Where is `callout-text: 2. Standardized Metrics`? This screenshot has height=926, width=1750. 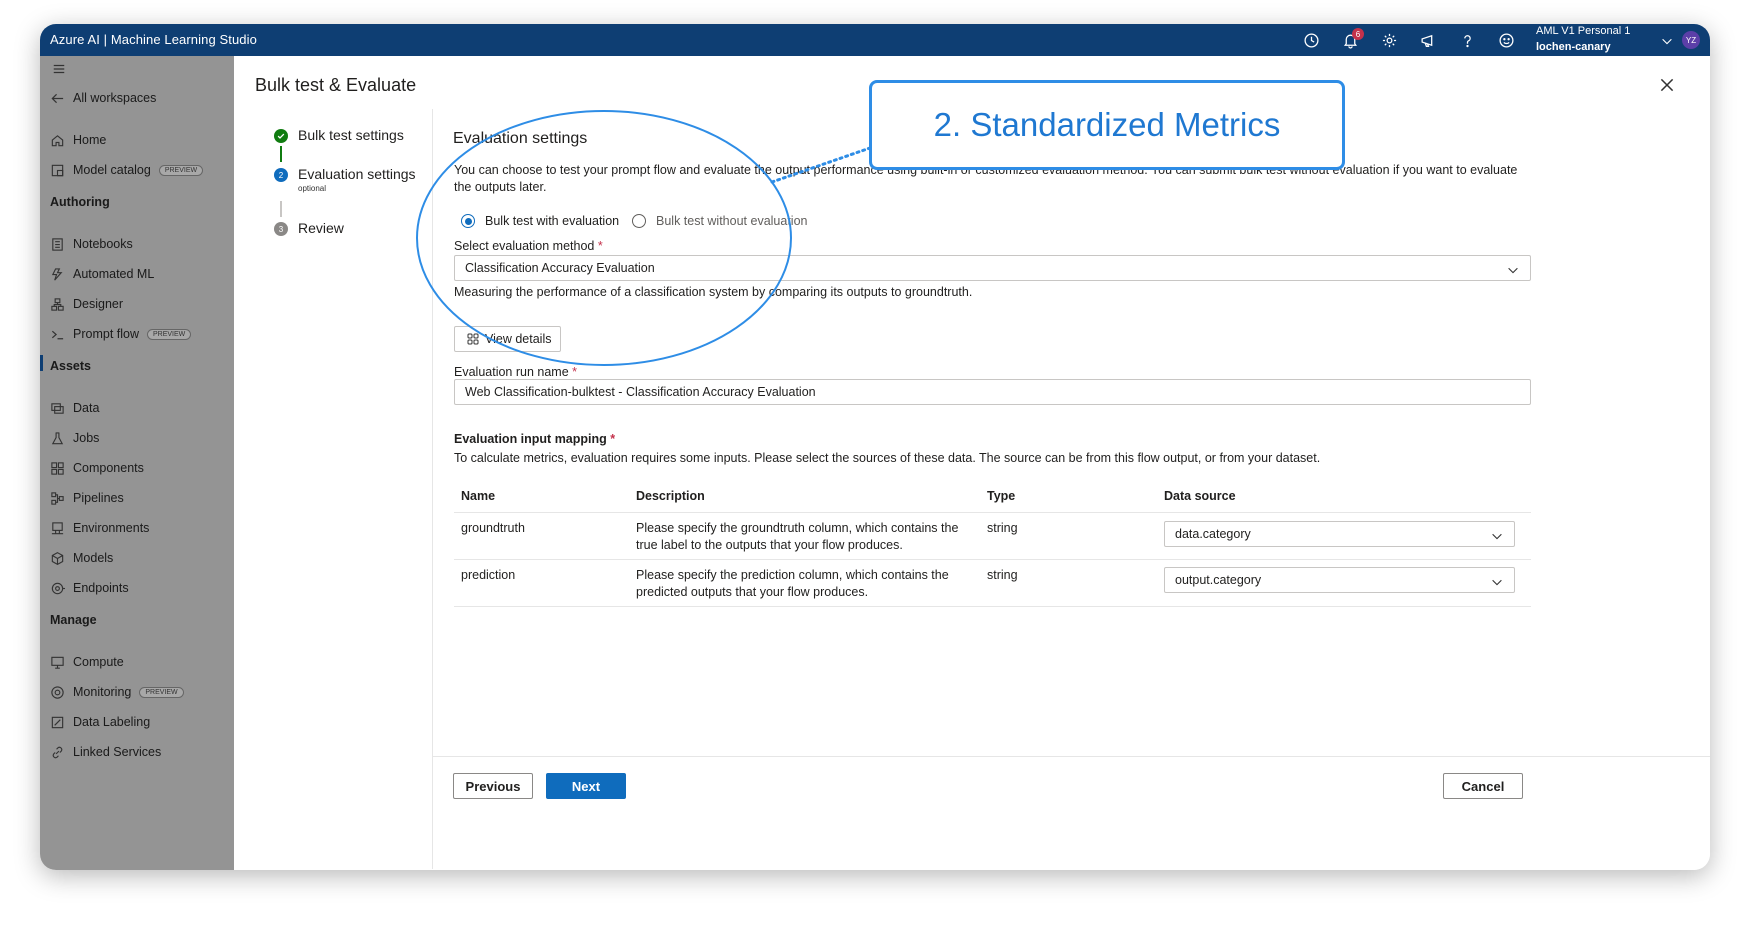 callout-text: 2. Standardized Metrics is located at coordinates (1107, 124).